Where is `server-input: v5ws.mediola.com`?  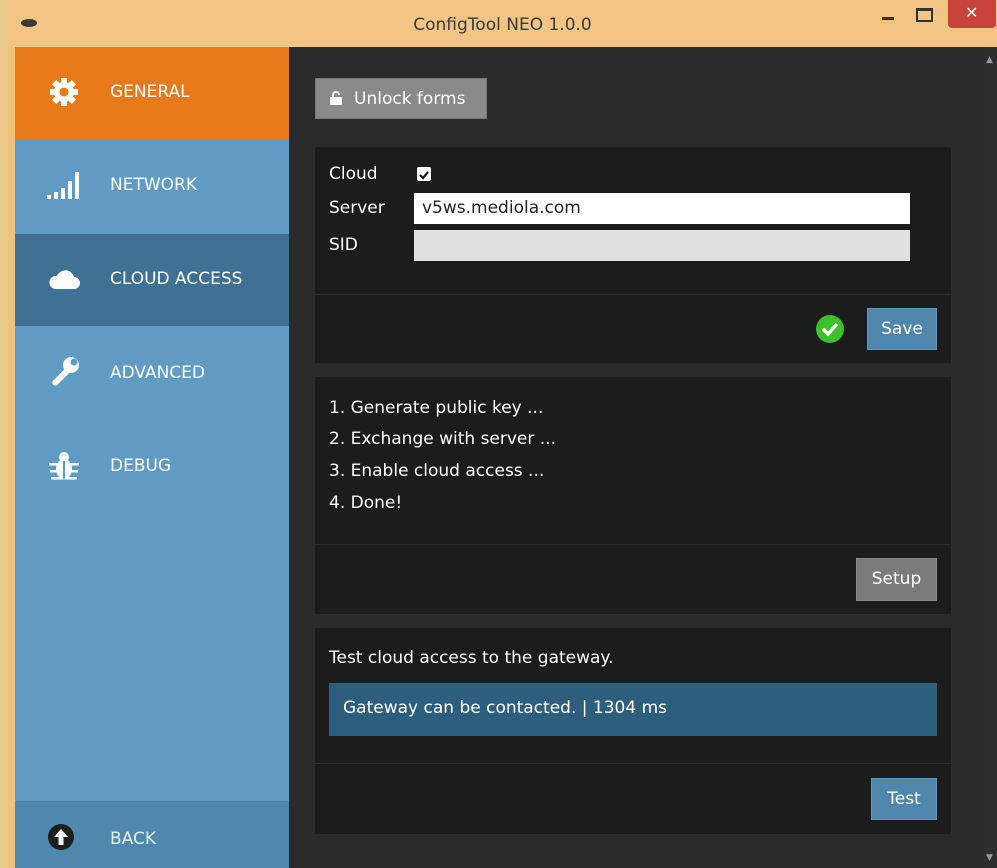 server-input: v5ws.mediola.com is located at coordinates (662, 208).